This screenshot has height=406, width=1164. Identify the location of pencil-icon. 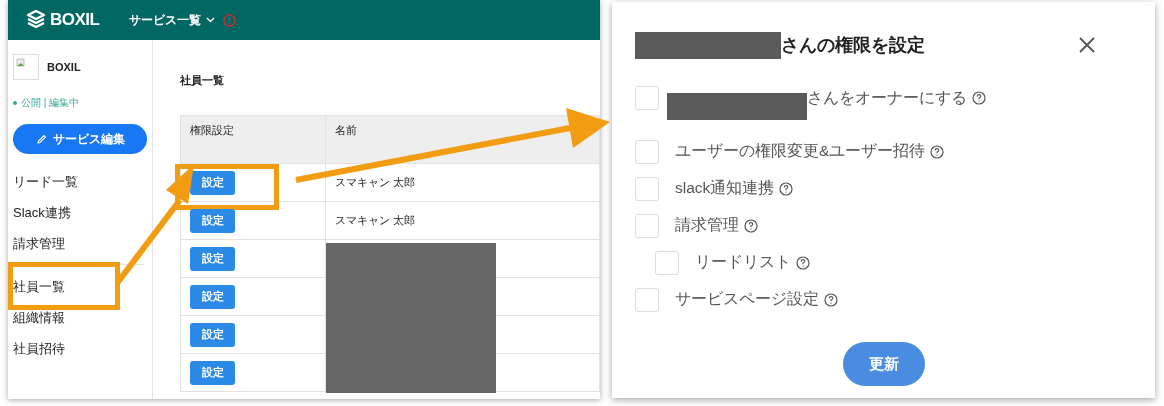
(41, 139).